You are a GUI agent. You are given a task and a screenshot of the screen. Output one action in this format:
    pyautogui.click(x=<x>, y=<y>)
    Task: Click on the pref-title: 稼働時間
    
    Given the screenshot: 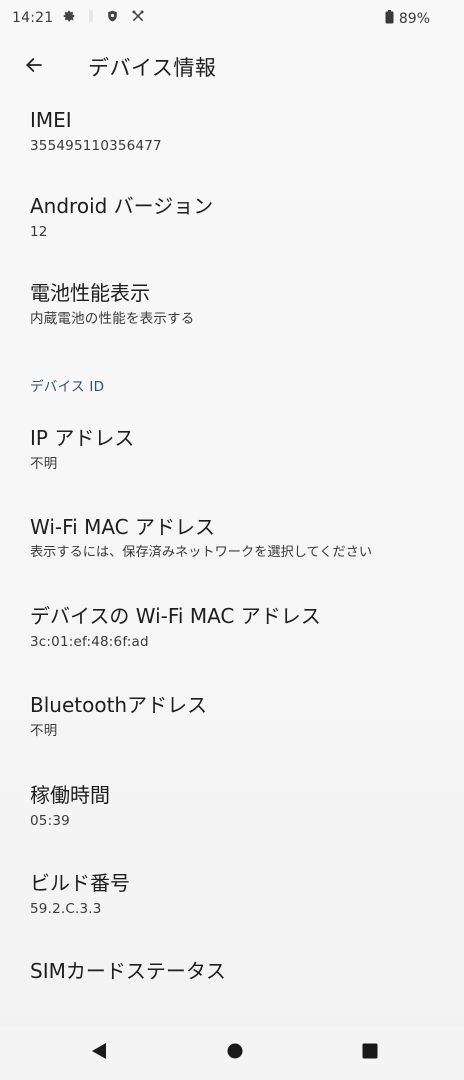 What is the action you would take?
    pyautogui.click(x=70, y=795)
    